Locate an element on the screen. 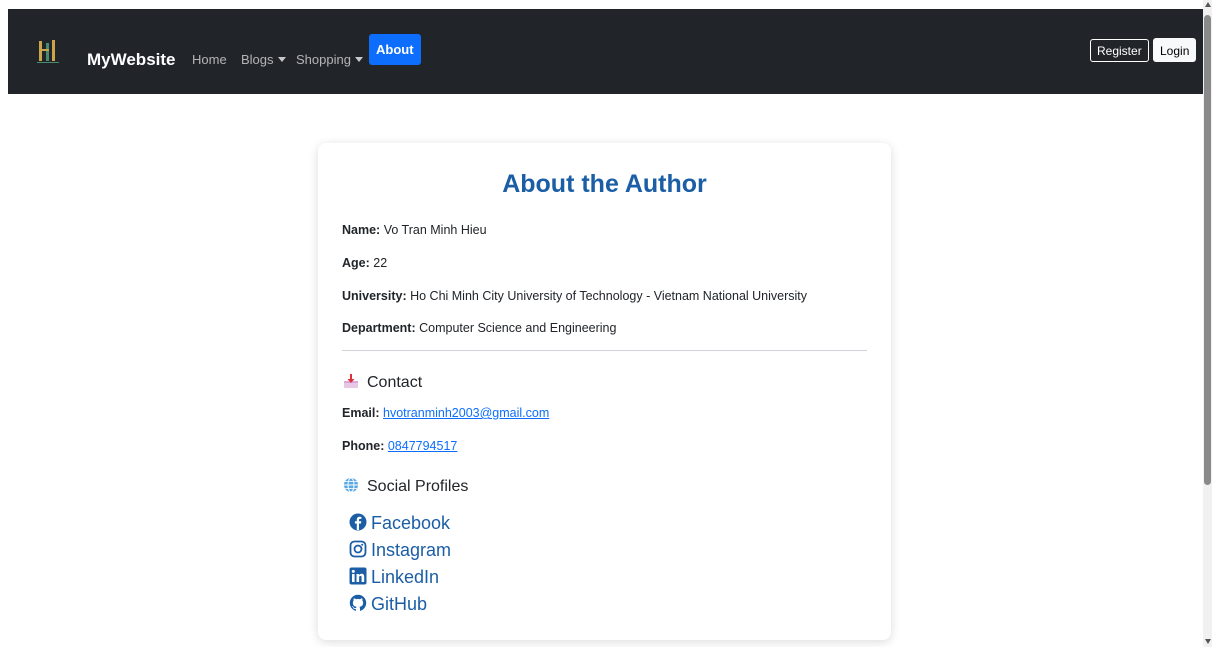 The width and height of the screenshot is (1212, 647). phone-row: Phone: 0847794517 is located at coordinates (399, 446).